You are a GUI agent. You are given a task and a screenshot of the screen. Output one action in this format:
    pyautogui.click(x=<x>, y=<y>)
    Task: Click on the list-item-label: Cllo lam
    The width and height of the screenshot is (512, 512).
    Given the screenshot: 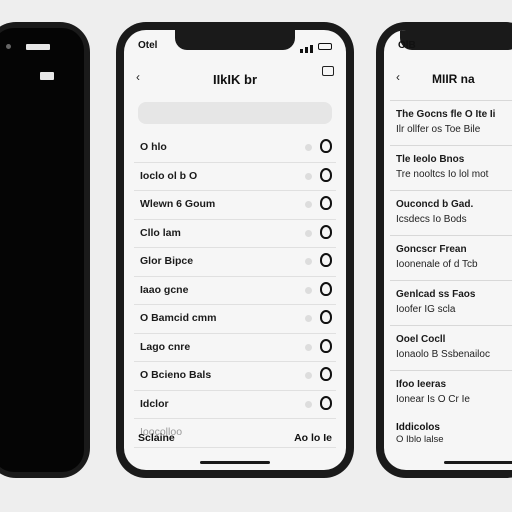 What is the action you would take?
    pyautogui.click(x=160, y=232)
    